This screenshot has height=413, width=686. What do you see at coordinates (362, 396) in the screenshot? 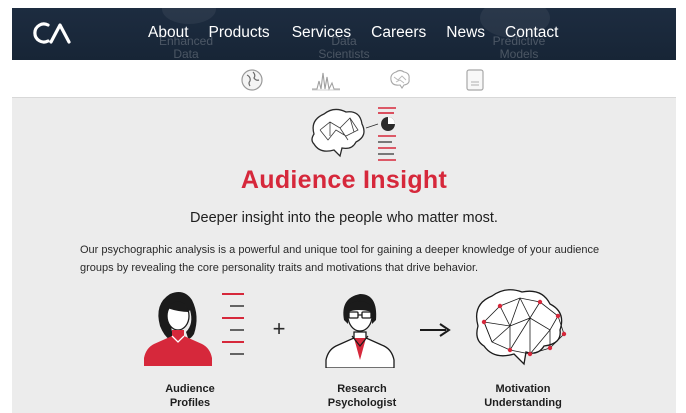
I see `caption-research-psychologist: Research Psychologist` at bounding box center [362, 396].